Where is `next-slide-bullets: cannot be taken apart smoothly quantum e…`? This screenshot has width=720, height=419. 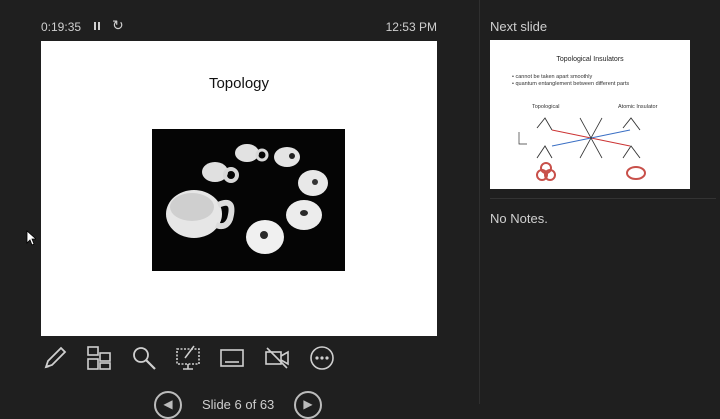 next-slide-bullets: cannot be taken apart smoothly quantum e… is located at coordinates (570, 81).